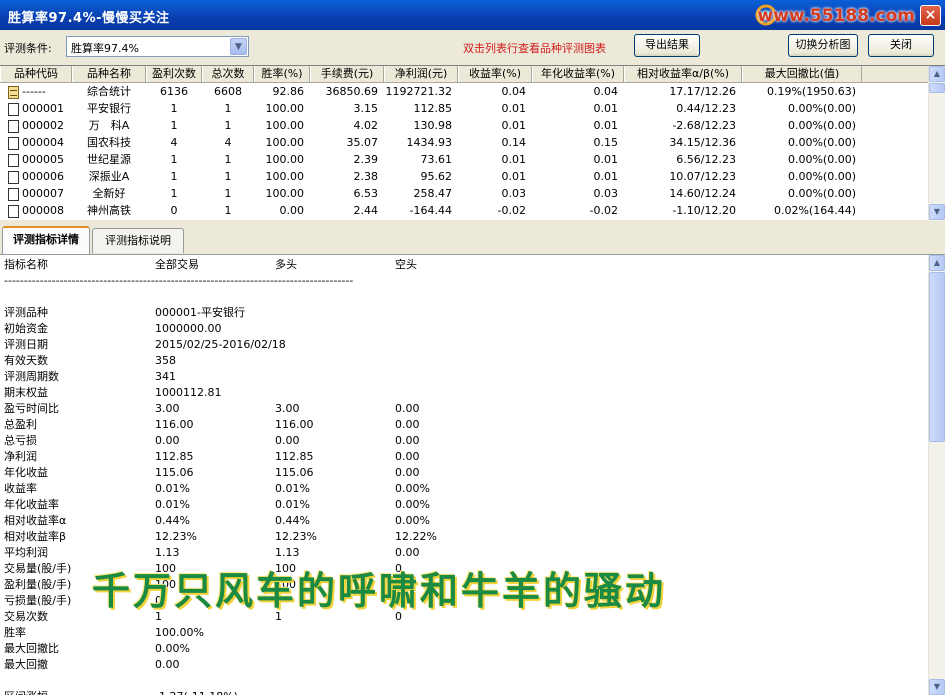  Describe the element at coordinates (937, 88) in the screenshot. I see `table-scroll-thumb` at that location.